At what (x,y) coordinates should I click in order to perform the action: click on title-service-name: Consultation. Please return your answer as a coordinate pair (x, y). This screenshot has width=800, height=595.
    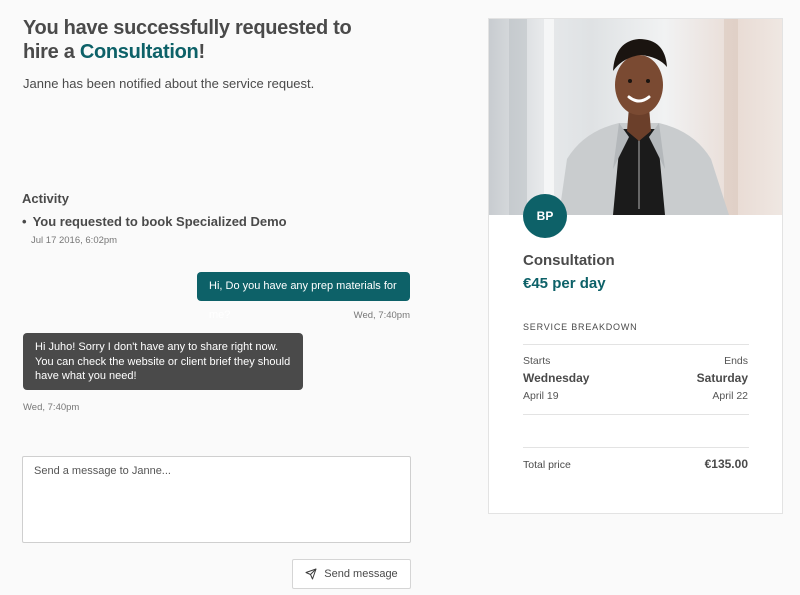
    Looking at the image, I should click on (139, 52).